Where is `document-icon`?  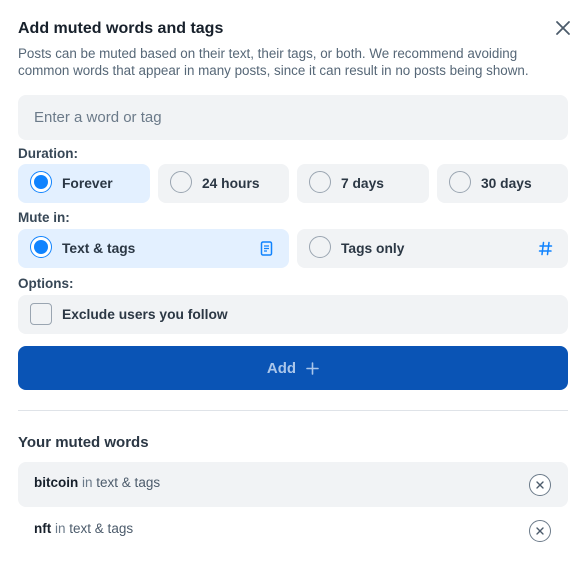 document-icon is located at coordinates (266, 248).